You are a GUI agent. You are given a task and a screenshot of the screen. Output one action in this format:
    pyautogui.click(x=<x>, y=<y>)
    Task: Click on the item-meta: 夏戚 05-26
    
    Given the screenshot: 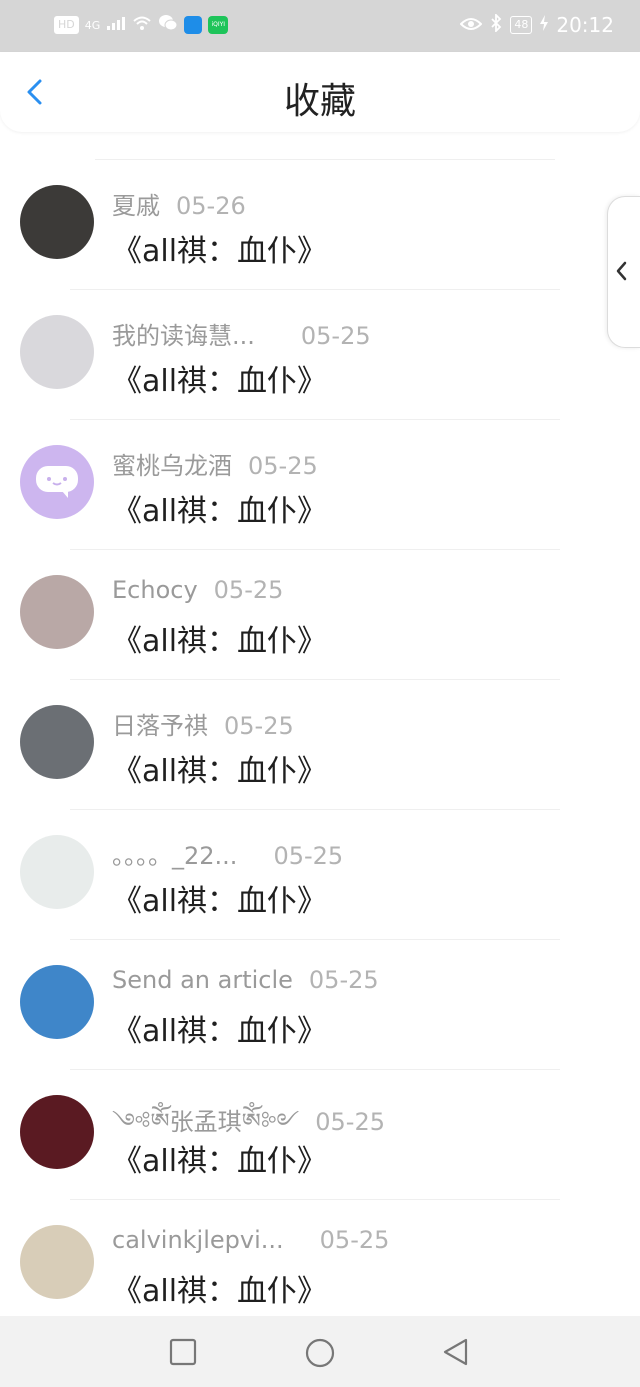 What is the action you would take?
    pyautogui.click(x=179, y=203)
    